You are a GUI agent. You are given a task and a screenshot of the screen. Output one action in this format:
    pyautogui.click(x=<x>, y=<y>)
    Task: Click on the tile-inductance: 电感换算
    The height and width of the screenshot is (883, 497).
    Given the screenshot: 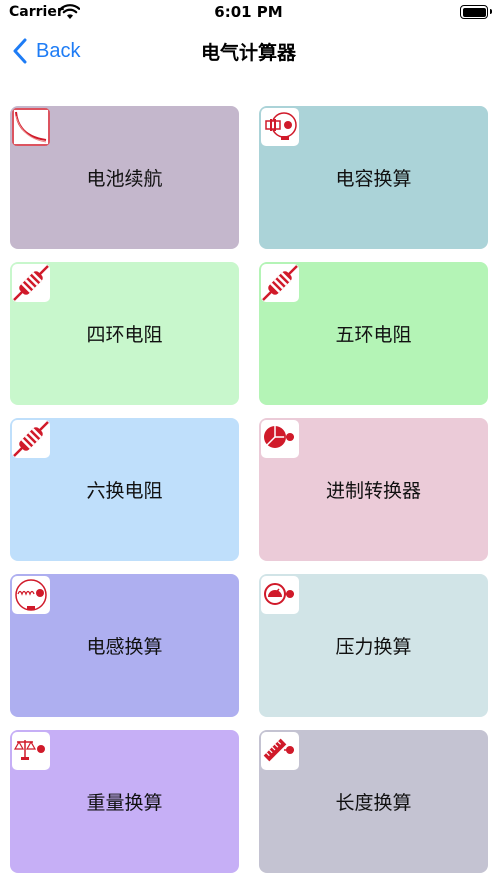 What is the action you would take?
    pyautogui.click(x=124, y=645)
    